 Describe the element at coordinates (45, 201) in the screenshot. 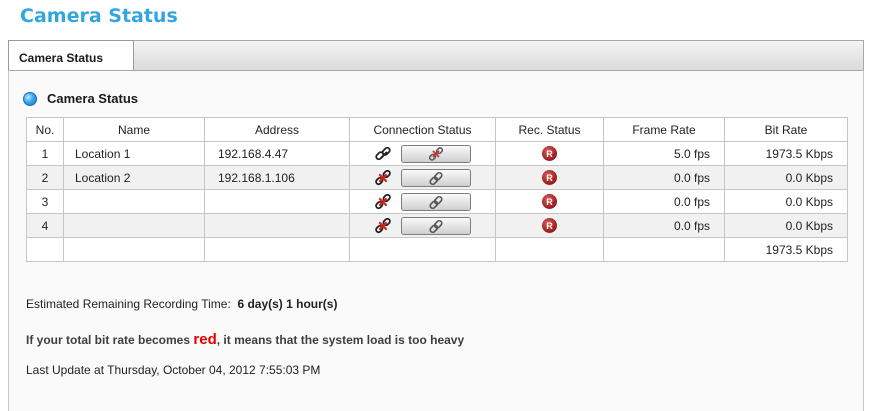

I see `cell-no: 3` at that location.